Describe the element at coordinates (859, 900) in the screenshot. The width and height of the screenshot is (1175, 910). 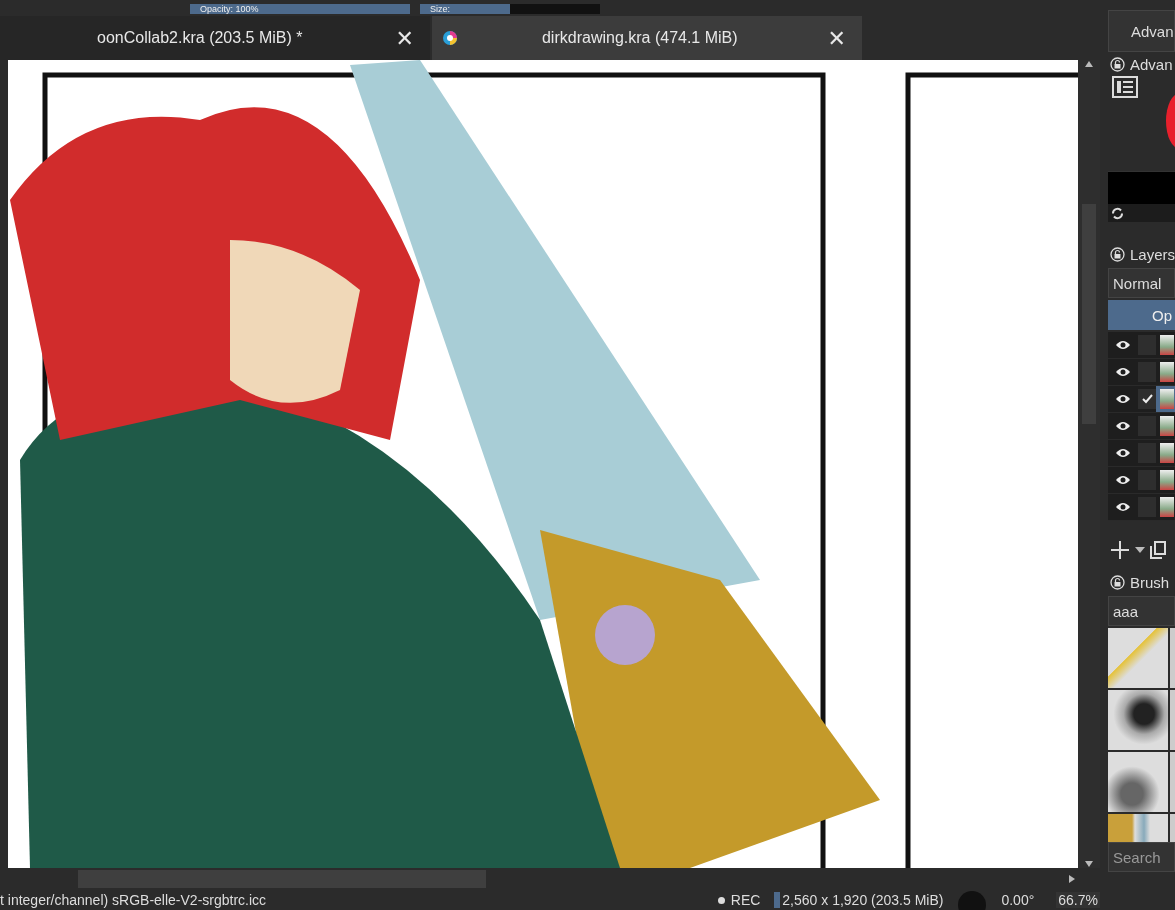
I see `image-size-label: 2,560 x 1,920 (203.5 MiB)` at that location.